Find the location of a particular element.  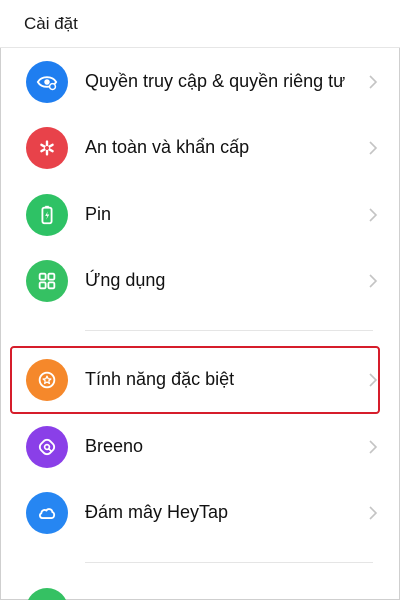

settings-item-label: Quyền truy cập & quyền riêng tư is located at coordinates (215, 81).